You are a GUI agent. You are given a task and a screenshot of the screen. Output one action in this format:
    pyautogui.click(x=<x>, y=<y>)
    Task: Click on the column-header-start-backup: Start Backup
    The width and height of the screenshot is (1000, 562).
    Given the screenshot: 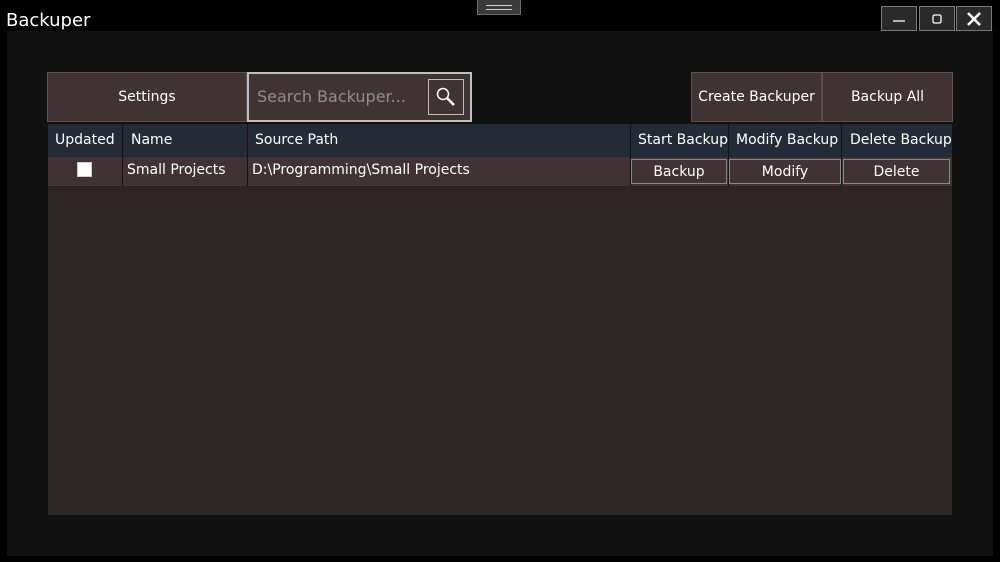 What is the action you would take?
    pyautogui.click(x=679, y=140)
    